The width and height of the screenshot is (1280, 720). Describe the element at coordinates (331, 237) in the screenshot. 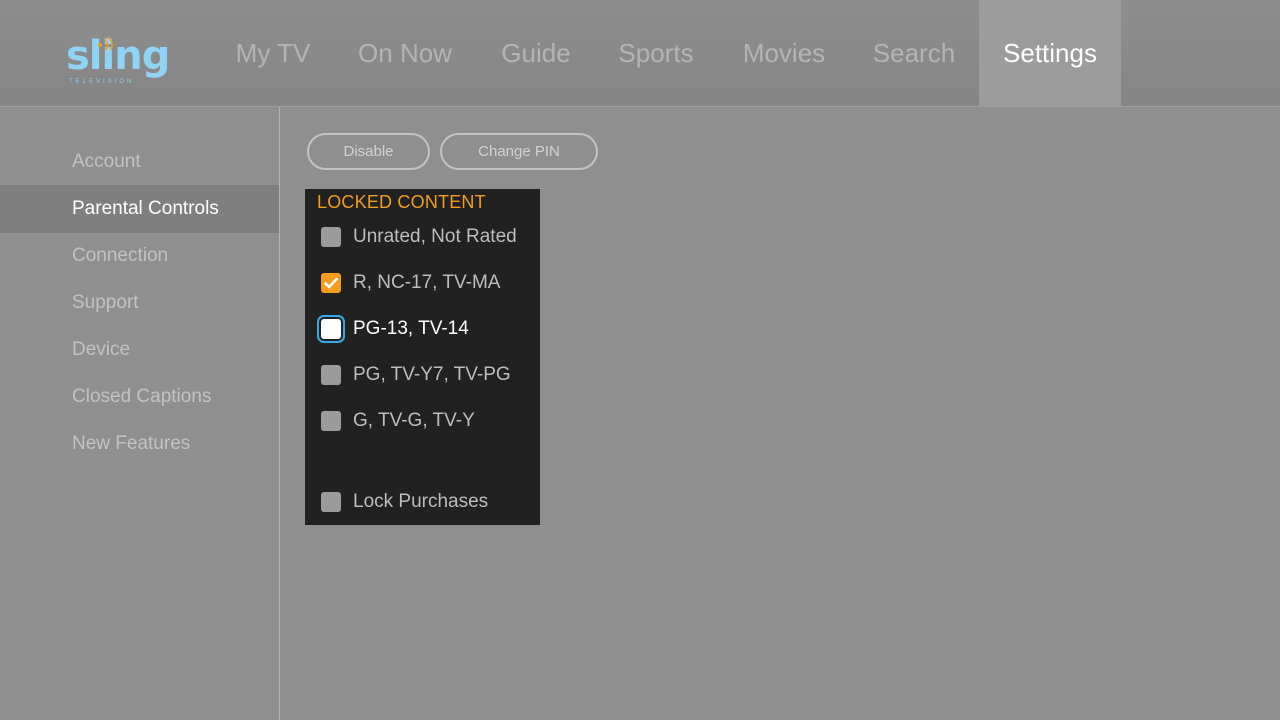

I see `unrated-checkbox` at that location.